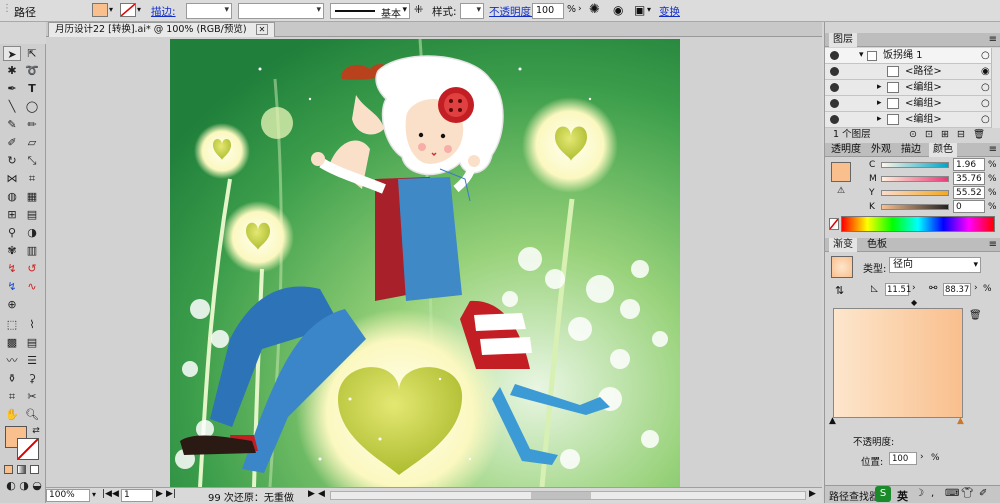 The width and height of the screenshot is (1000, 504). I want to click on slice-tool-icon: ⌇, so click(32, 324).